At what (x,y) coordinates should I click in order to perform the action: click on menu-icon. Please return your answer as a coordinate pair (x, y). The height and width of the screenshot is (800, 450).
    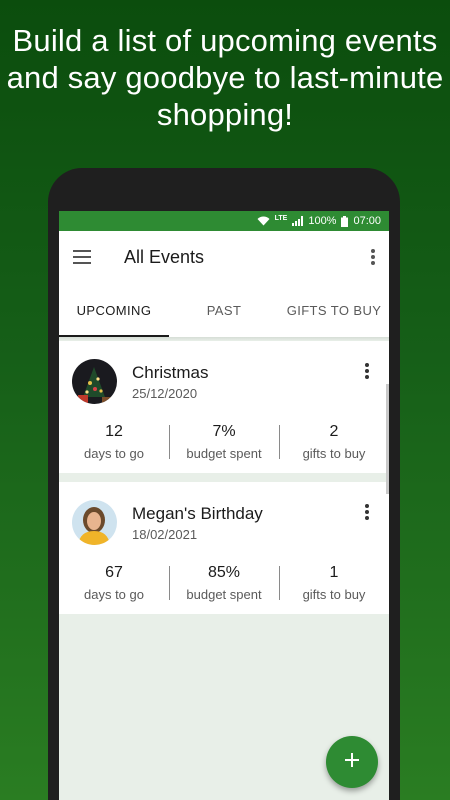
    Looking at the image, I should click on (82, 257).